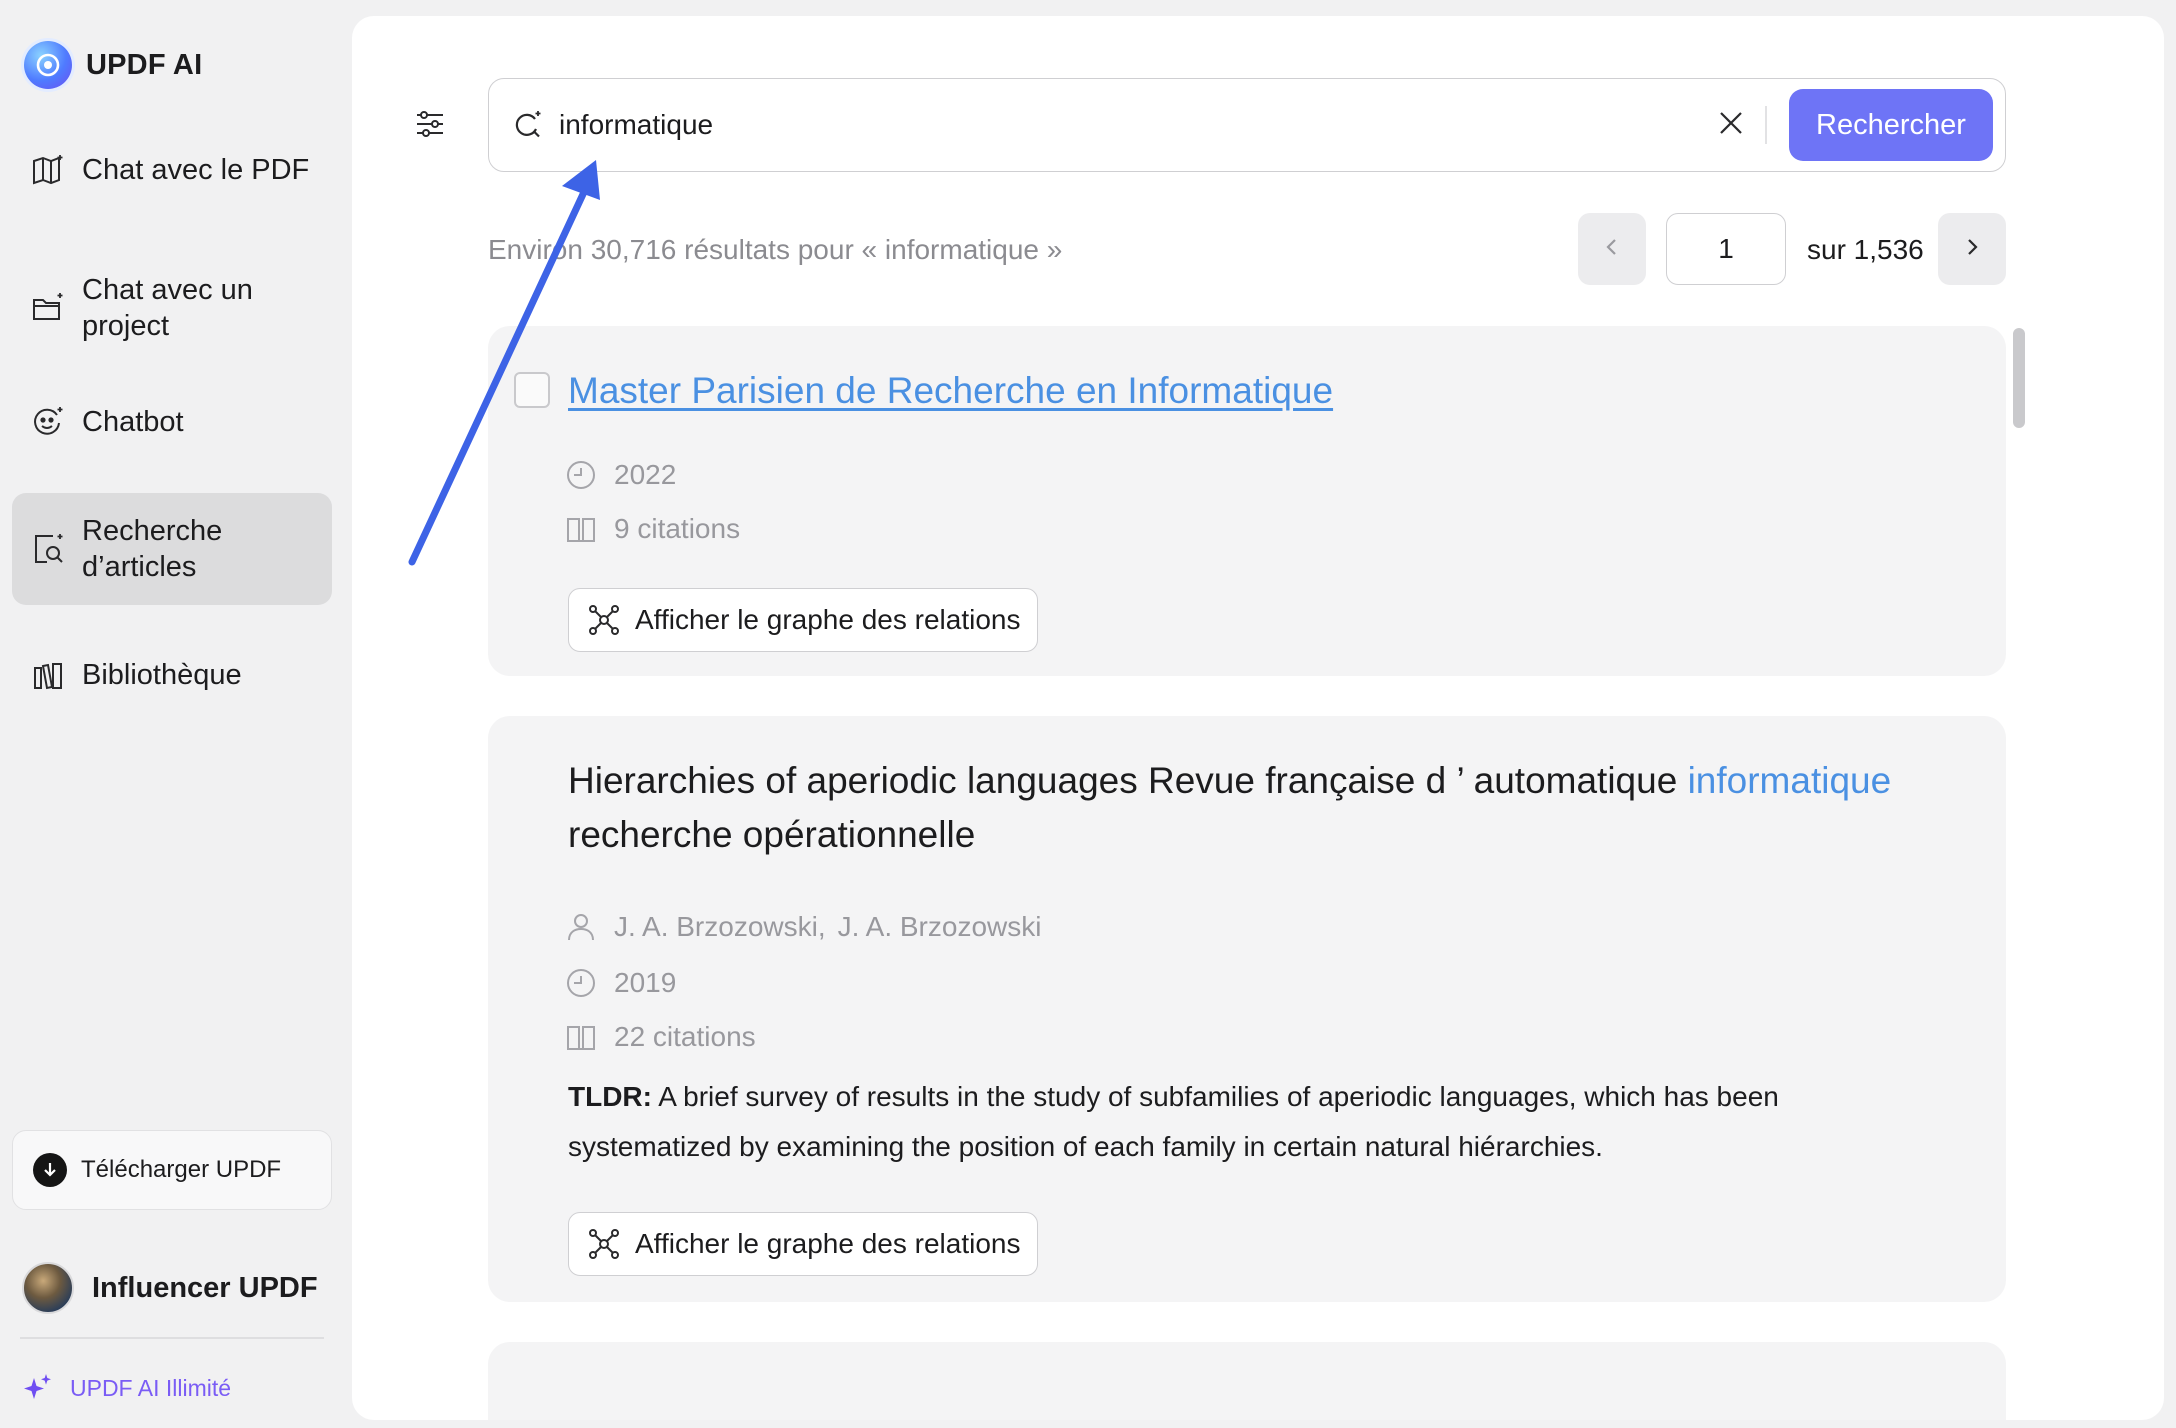 The height and width of the screenshot is (1428, 2176). Describe the element at coordinates (1865, 249) in the screenshot. I see `page-total: sur 1,536` at that location.